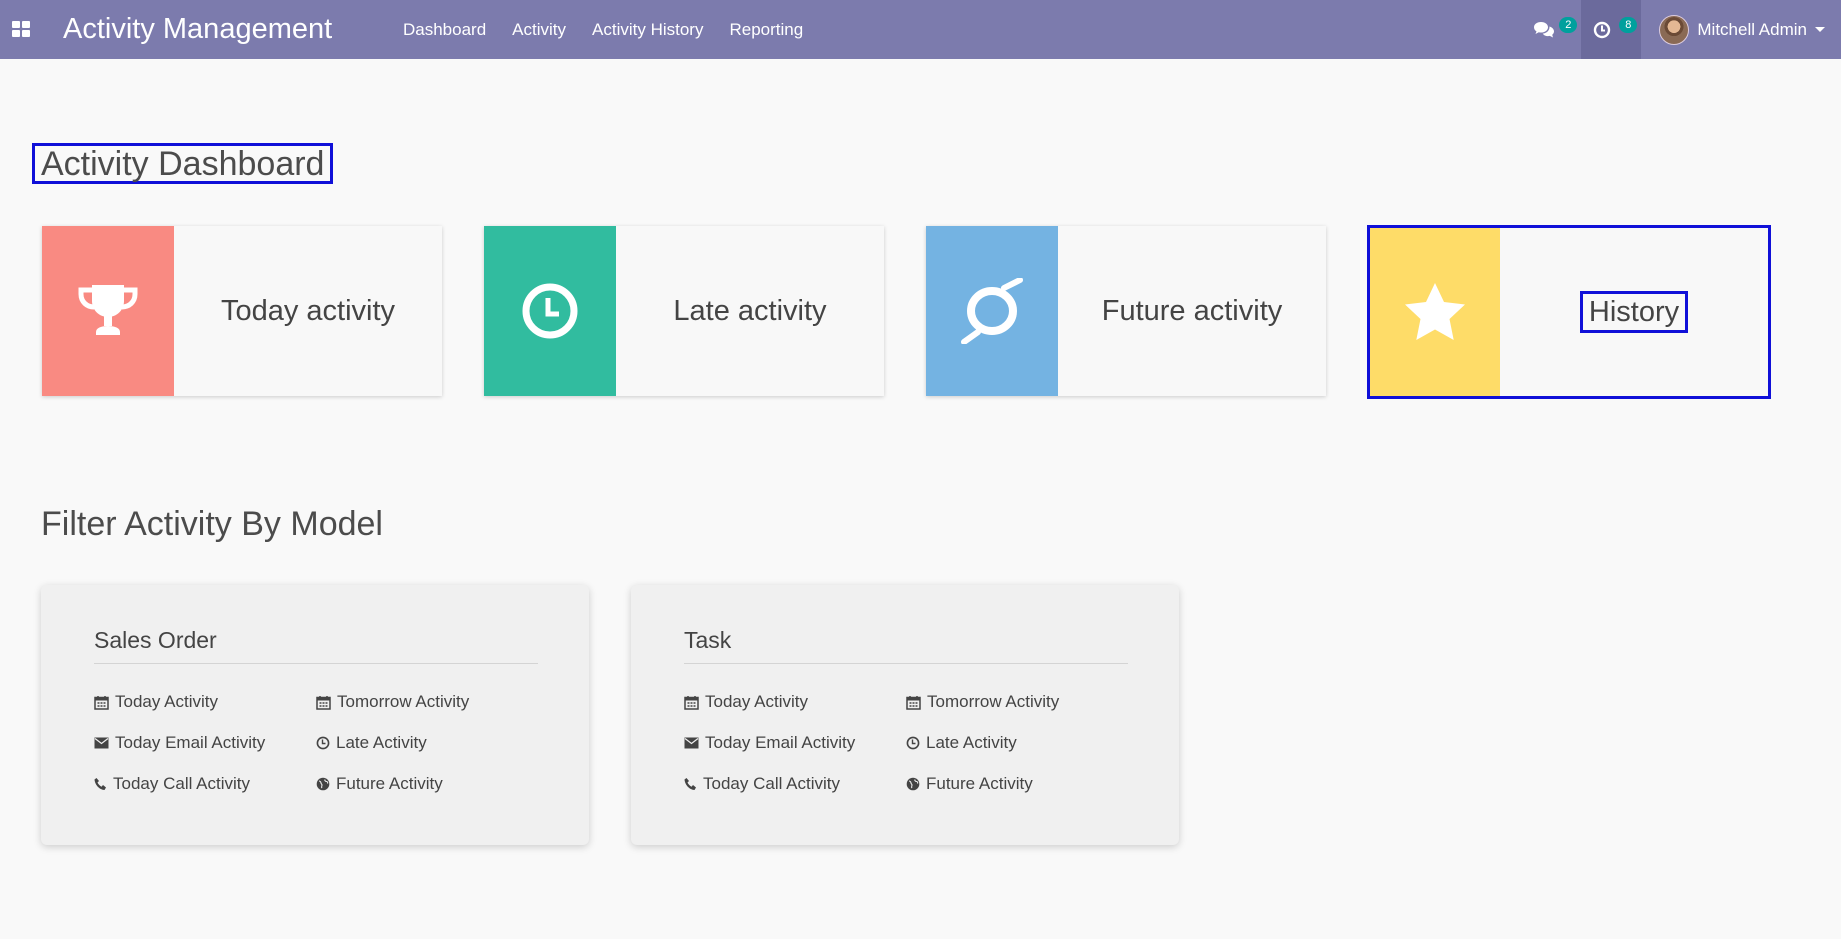 Image resolution: width=1841 pixels, height=939 pixels. What do you see at coordinates (906, 645) in the screenshot?
I see `card-title: Task` at bounding box center [906, 645].